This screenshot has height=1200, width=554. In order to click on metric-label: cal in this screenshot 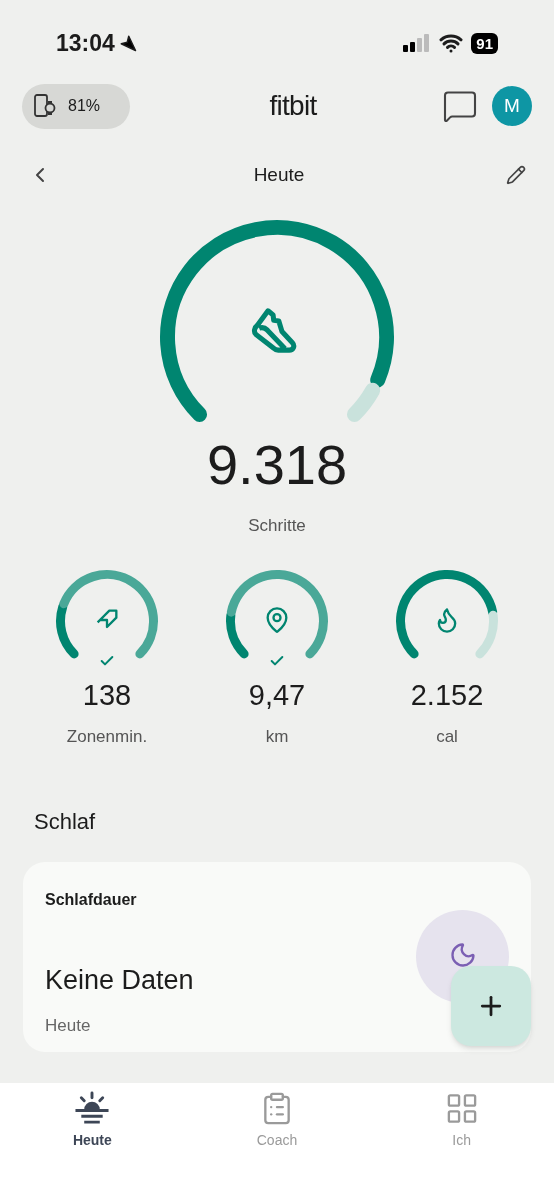, I will do `click(447, 736)`.